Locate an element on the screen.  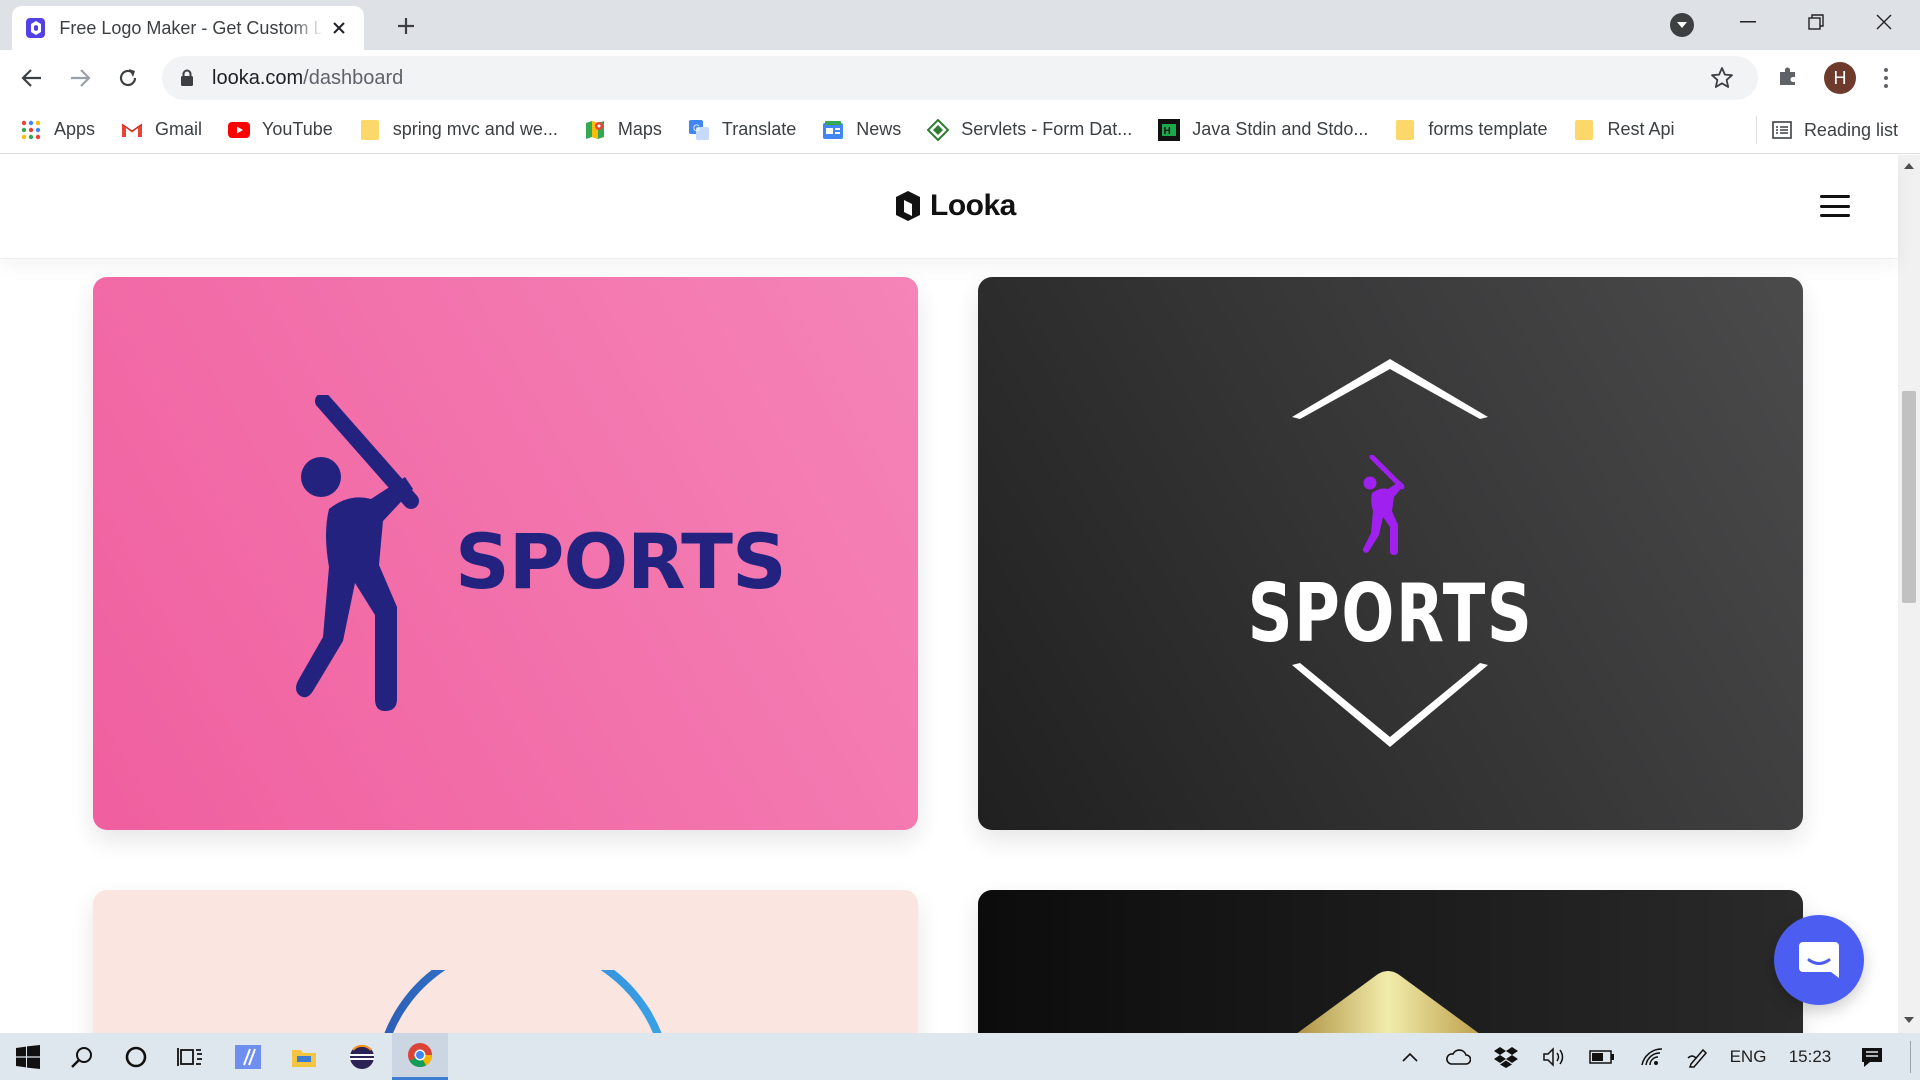
dropbox-icon is located at coordinates (1506, 1056).